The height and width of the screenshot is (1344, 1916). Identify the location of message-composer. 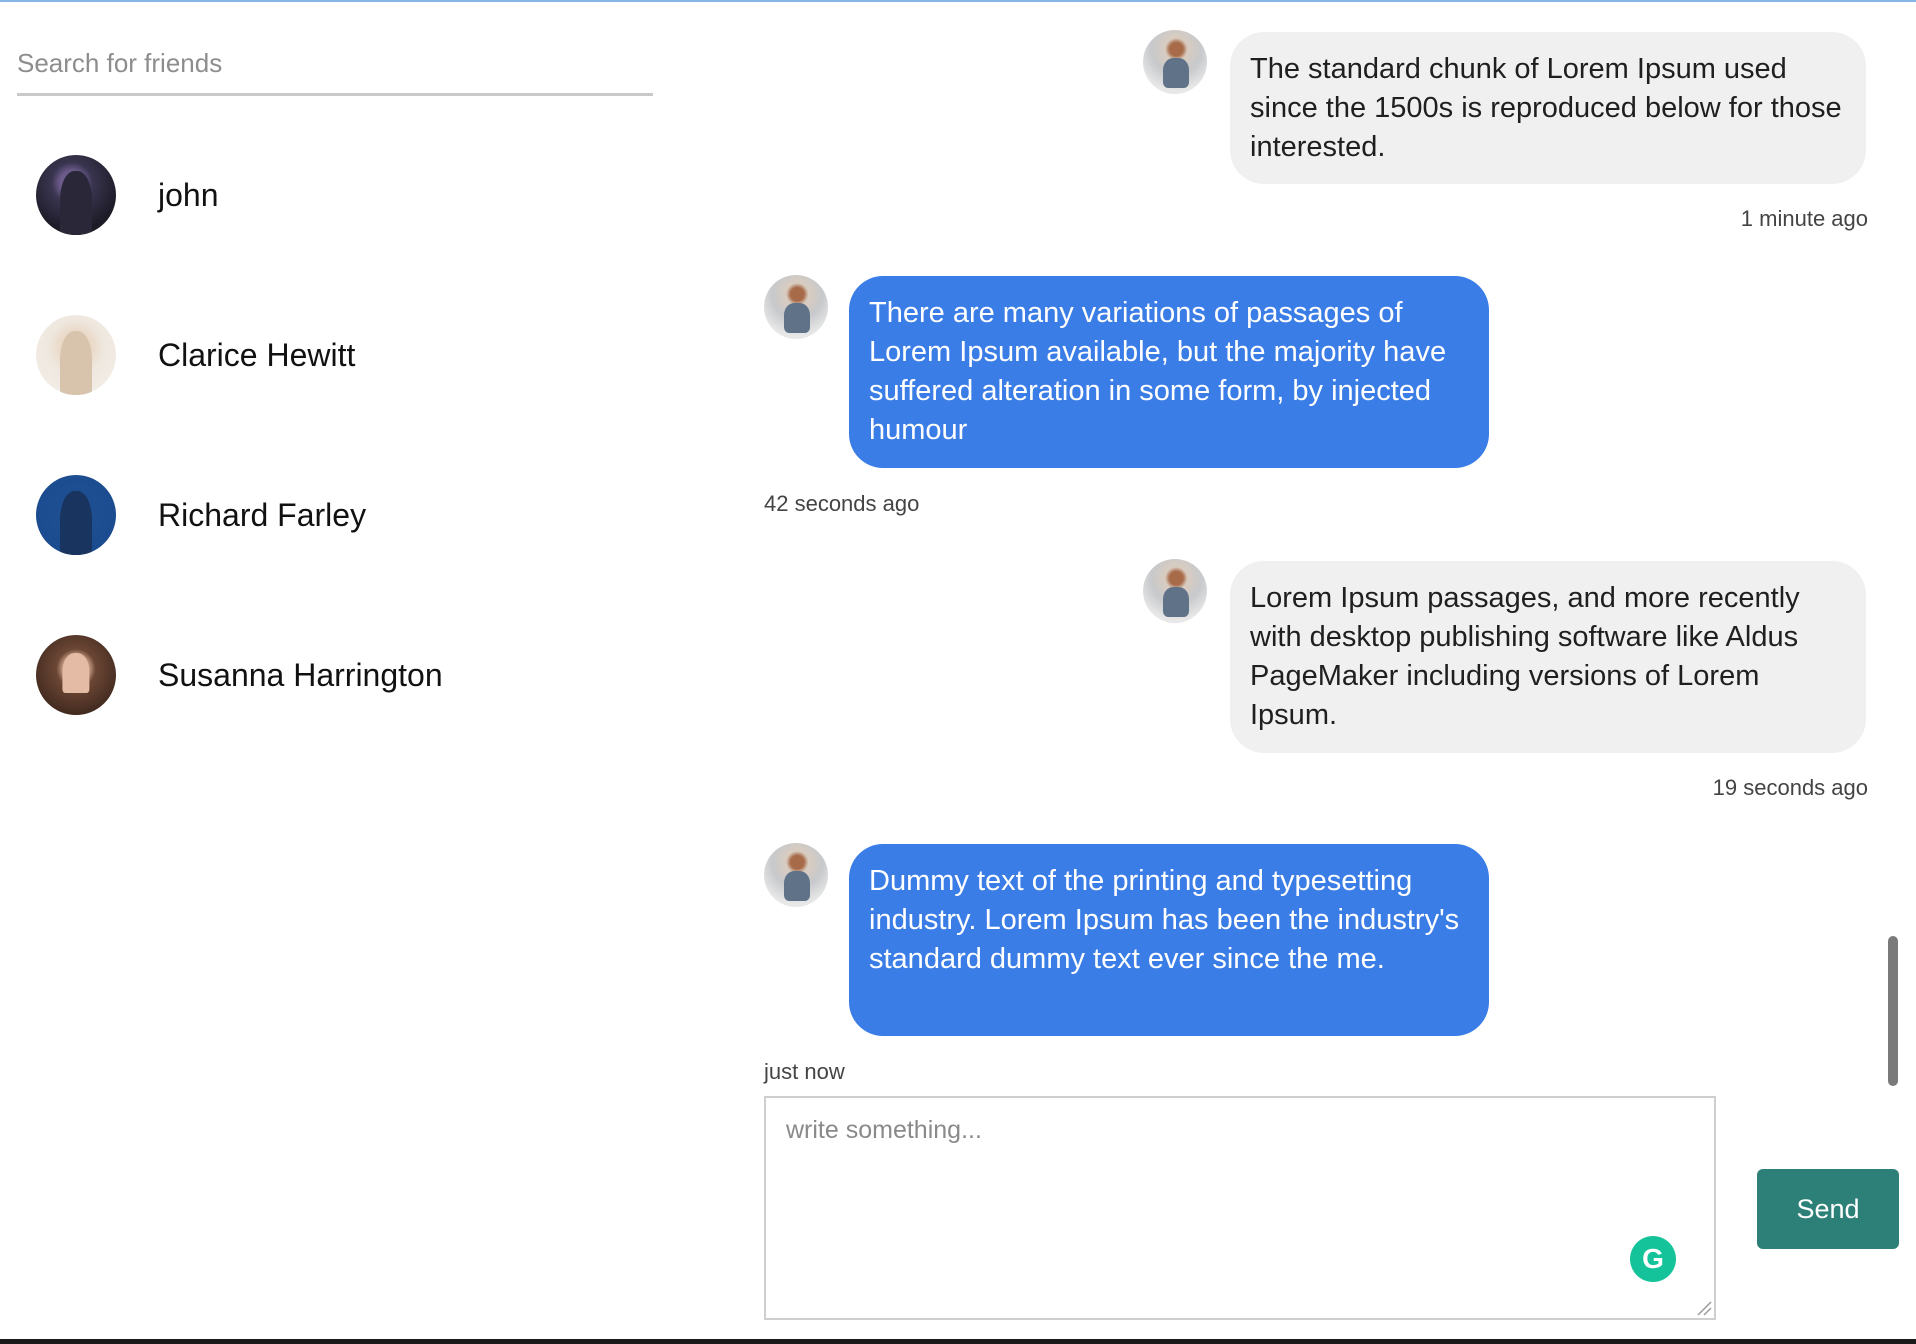
(1240, 1208).